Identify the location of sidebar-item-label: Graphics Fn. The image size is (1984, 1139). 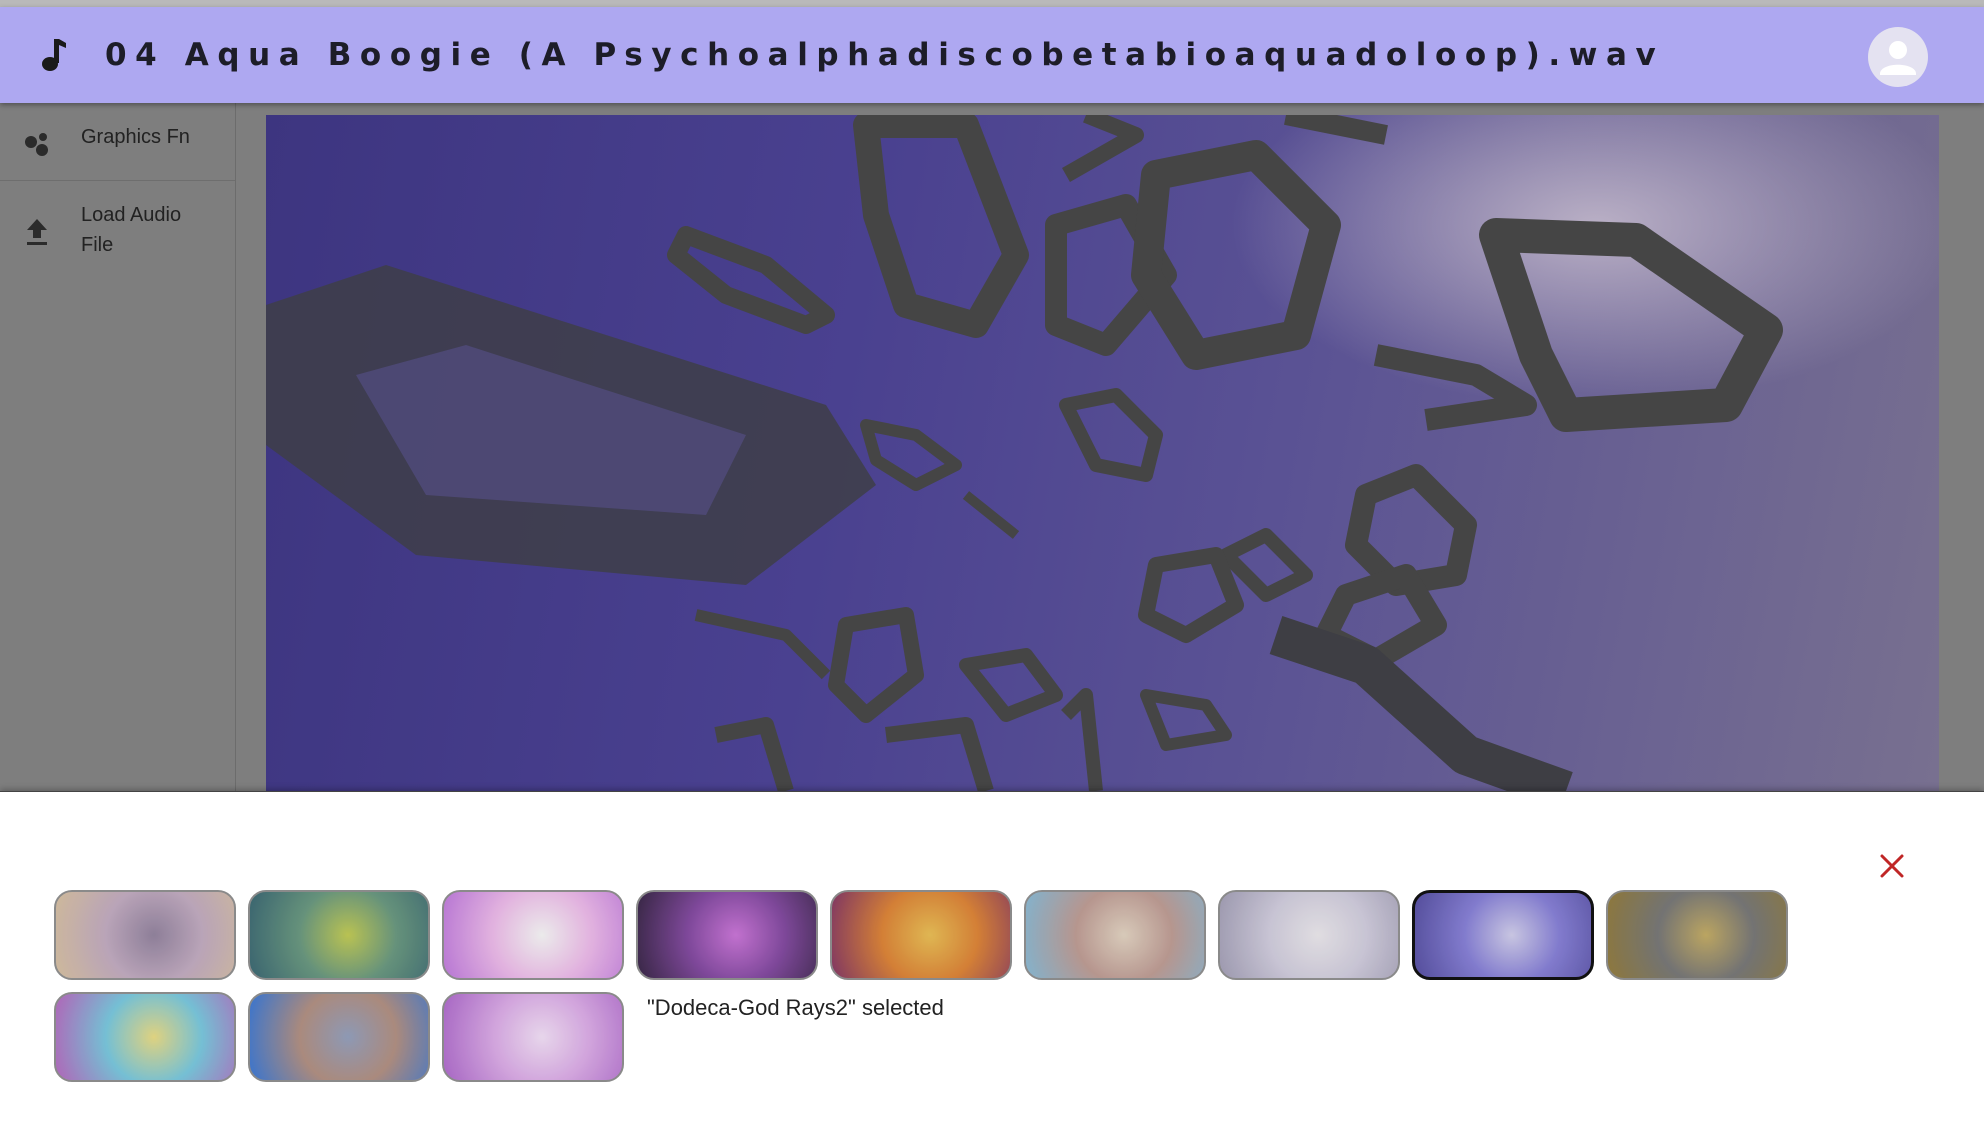
(135, 137).